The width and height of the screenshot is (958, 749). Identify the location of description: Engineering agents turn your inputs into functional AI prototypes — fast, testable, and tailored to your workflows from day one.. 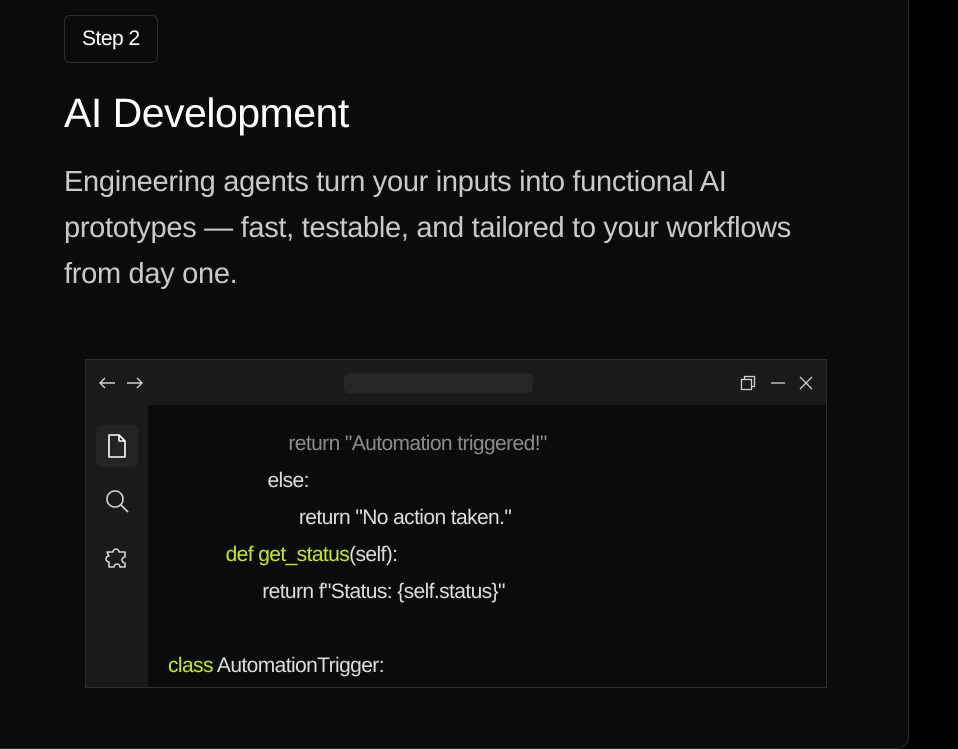
(428, 228).